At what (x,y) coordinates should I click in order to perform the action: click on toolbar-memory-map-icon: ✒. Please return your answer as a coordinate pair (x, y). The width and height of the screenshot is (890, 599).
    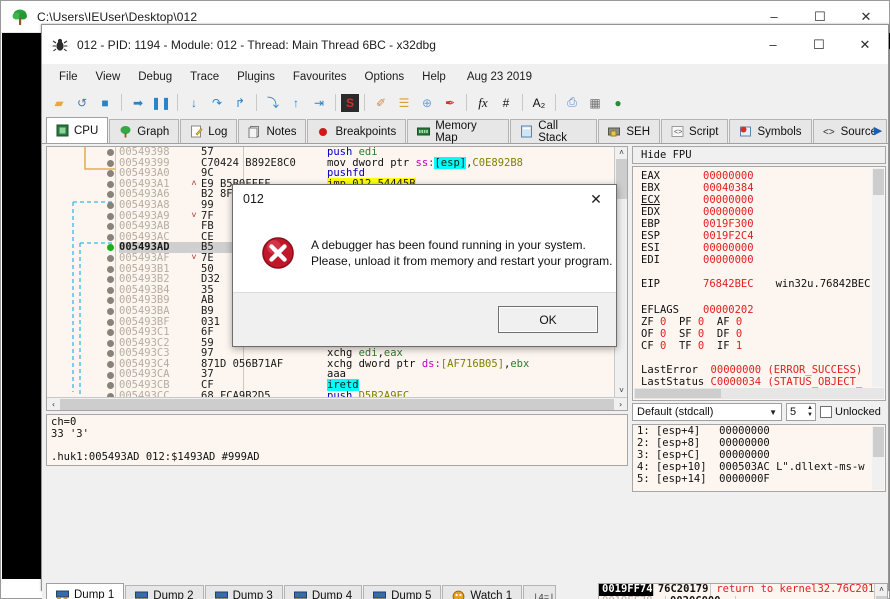
    Looking at the image, I should click on (450, 103).